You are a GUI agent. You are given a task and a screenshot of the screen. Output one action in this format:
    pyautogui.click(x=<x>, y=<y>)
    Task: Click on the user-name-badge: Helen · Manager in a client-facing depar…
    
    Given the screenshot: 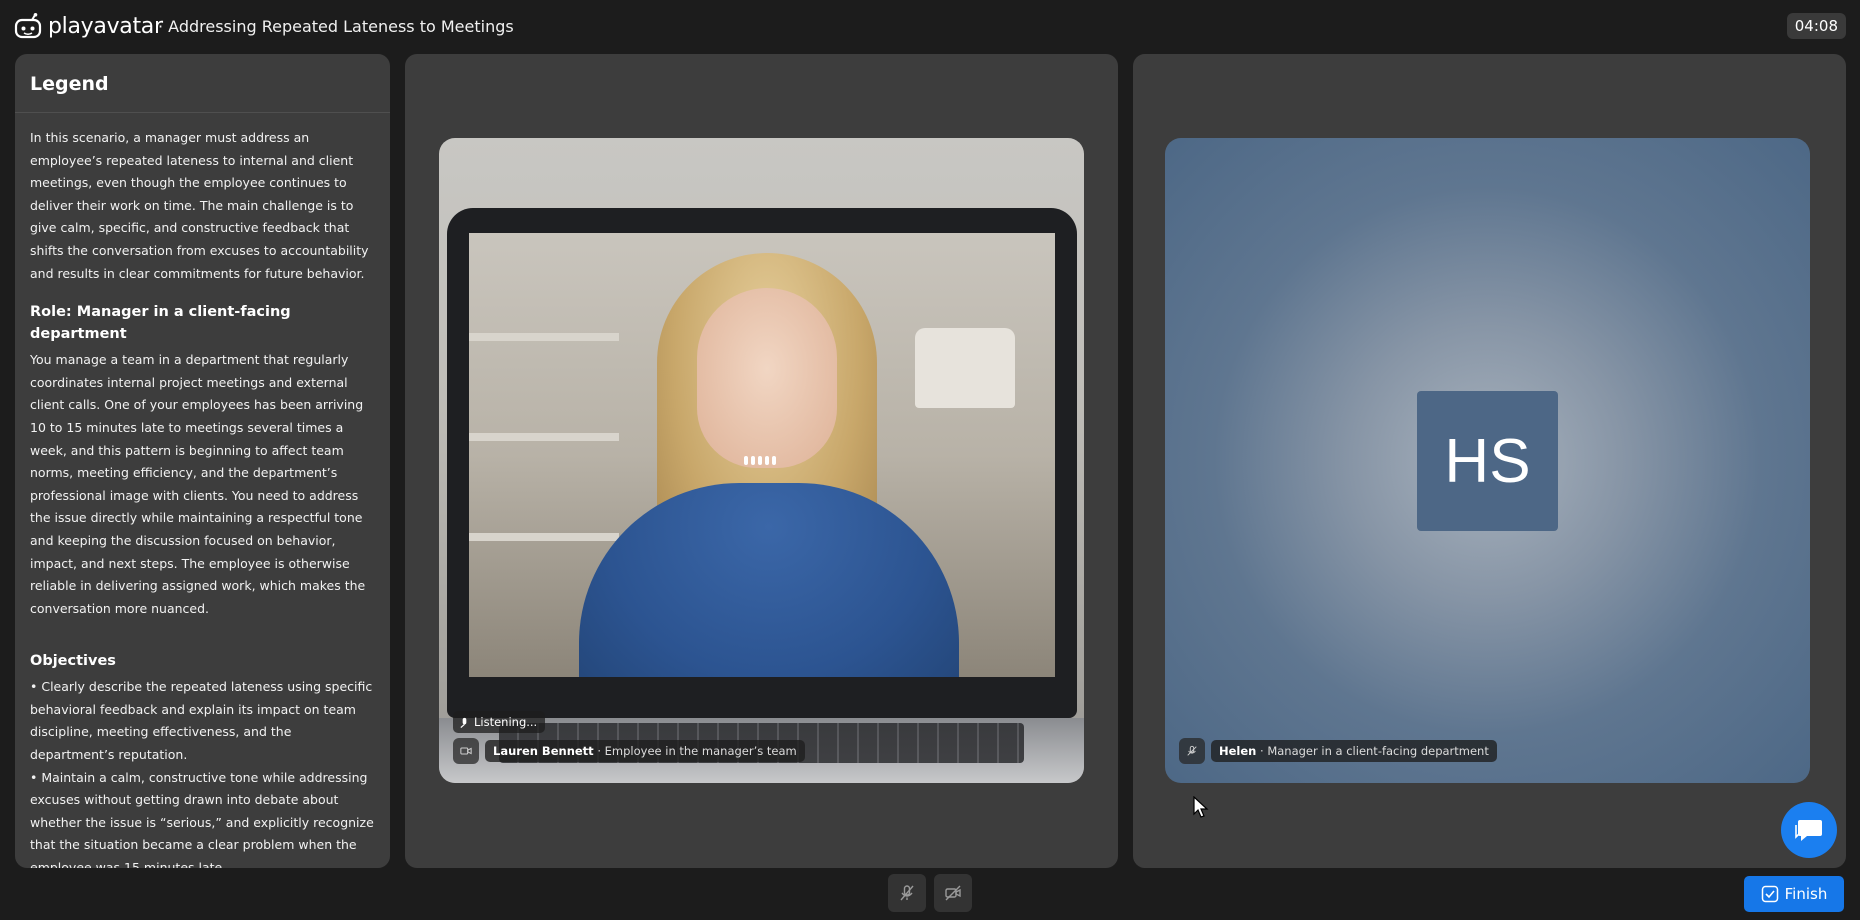 What is the action you would take?
    pyautogui.click(x=1354, y=751)
    